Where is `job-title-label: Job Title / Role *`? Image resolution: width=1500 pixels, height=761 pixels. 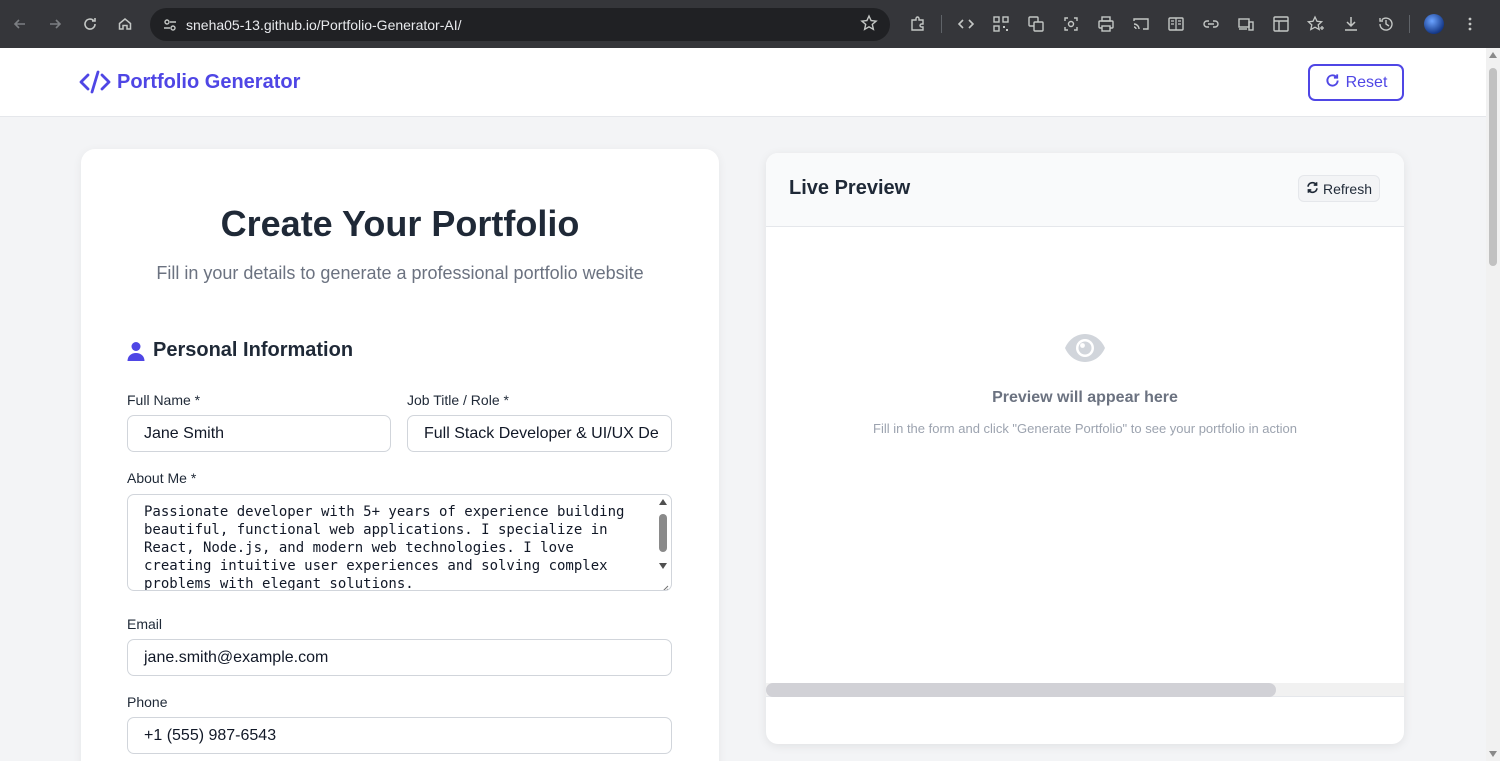 job-title-label: Job Title / Role * is located at coordinates (458, 400).